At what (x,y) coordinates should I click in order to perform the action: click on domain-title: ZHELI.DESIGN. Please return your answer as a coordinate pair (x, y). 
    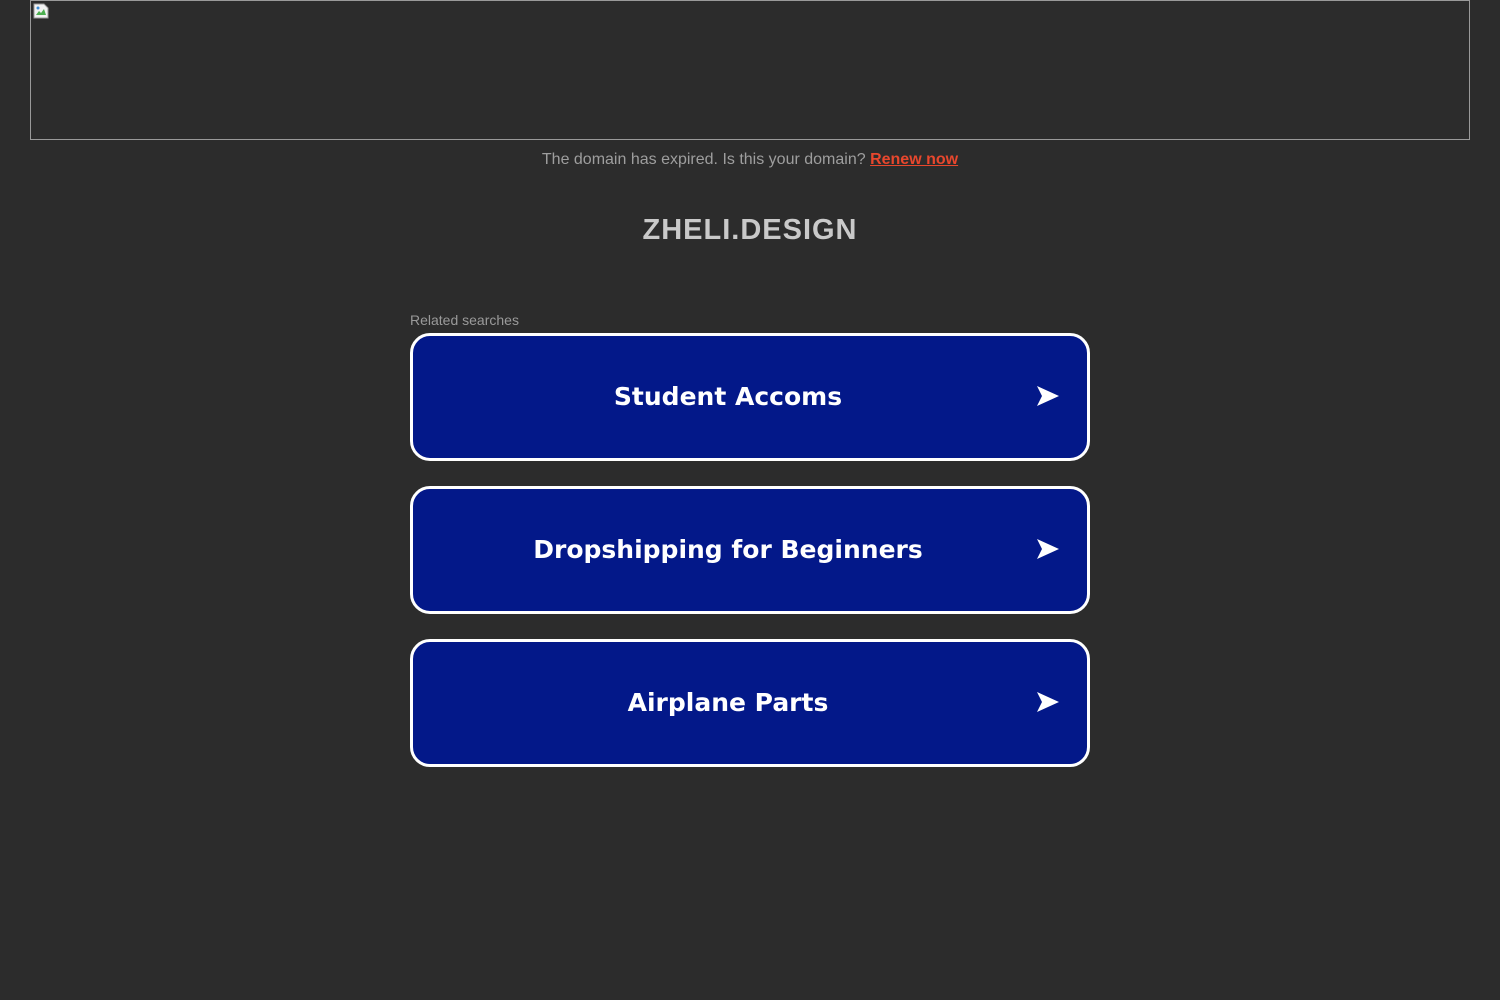
    Looking at the image, I should click on (750, 230).